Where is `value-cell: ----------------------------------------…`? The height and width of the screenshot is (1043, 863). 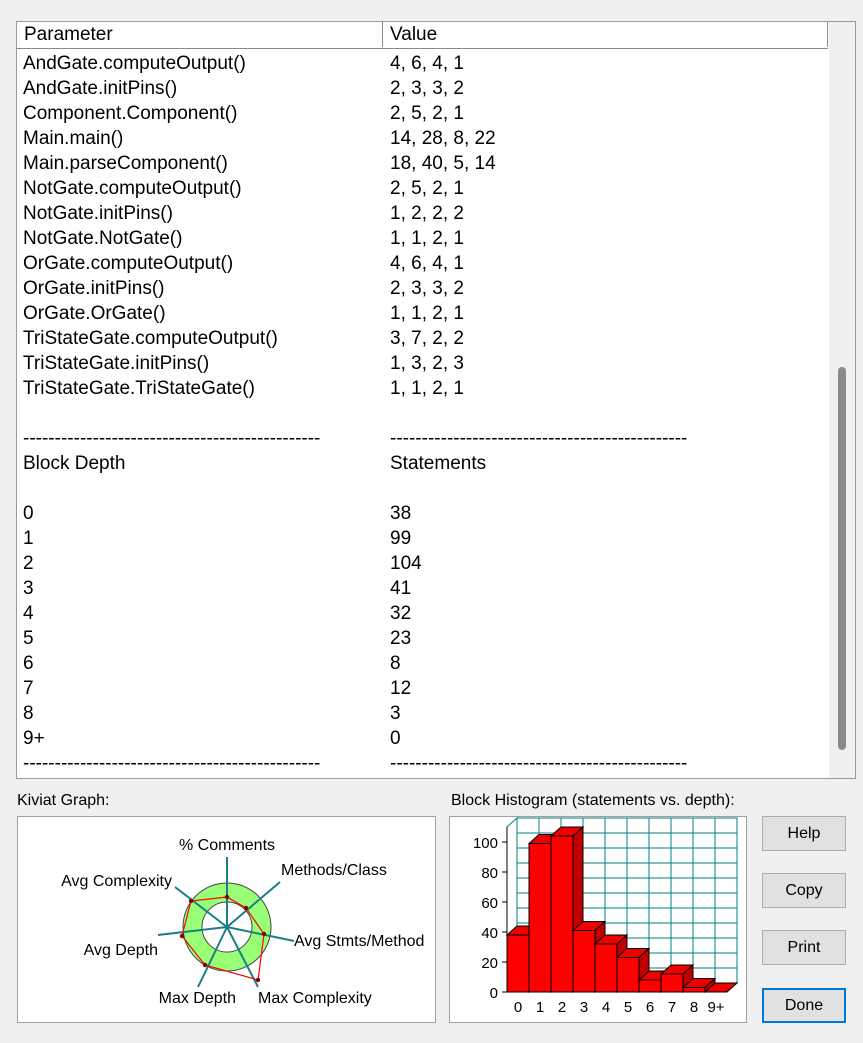
value-cell: ----------------------------------------… is located at coordinates (539, 763).